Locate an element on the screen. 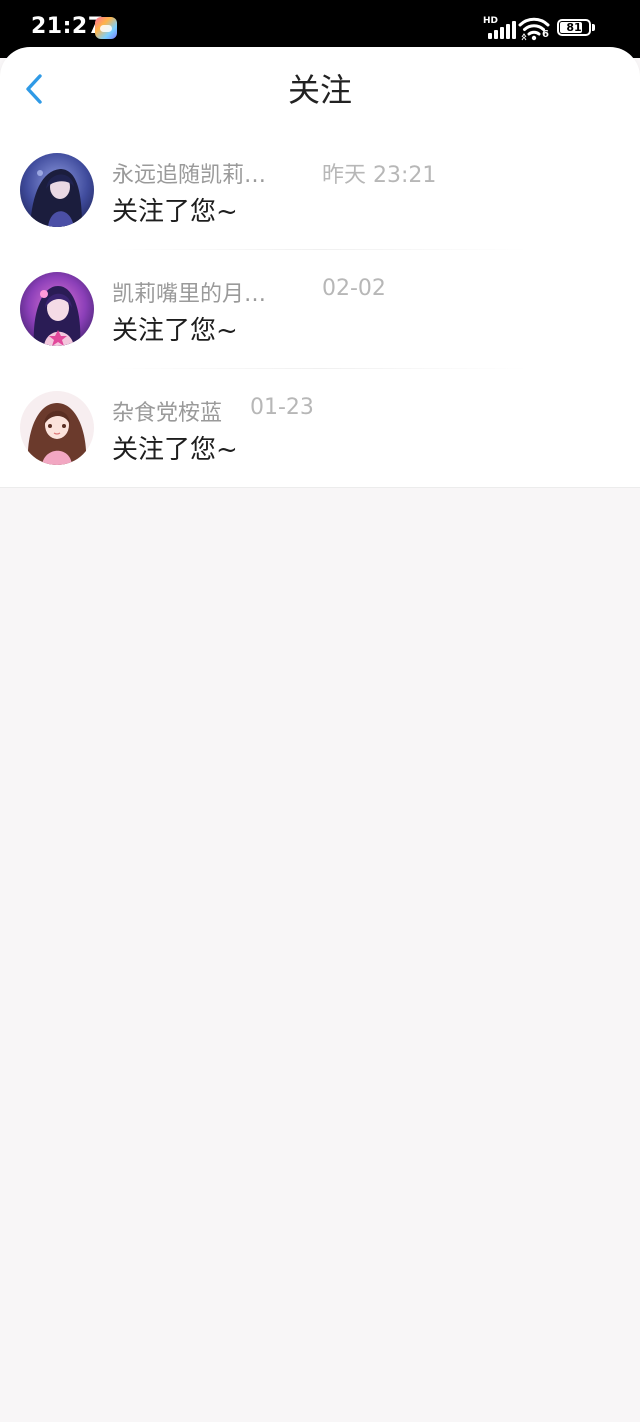 The height and width of the screenshot is (1422, 640). wifi-standard-label: 6 is located at coordinates (545, 34).